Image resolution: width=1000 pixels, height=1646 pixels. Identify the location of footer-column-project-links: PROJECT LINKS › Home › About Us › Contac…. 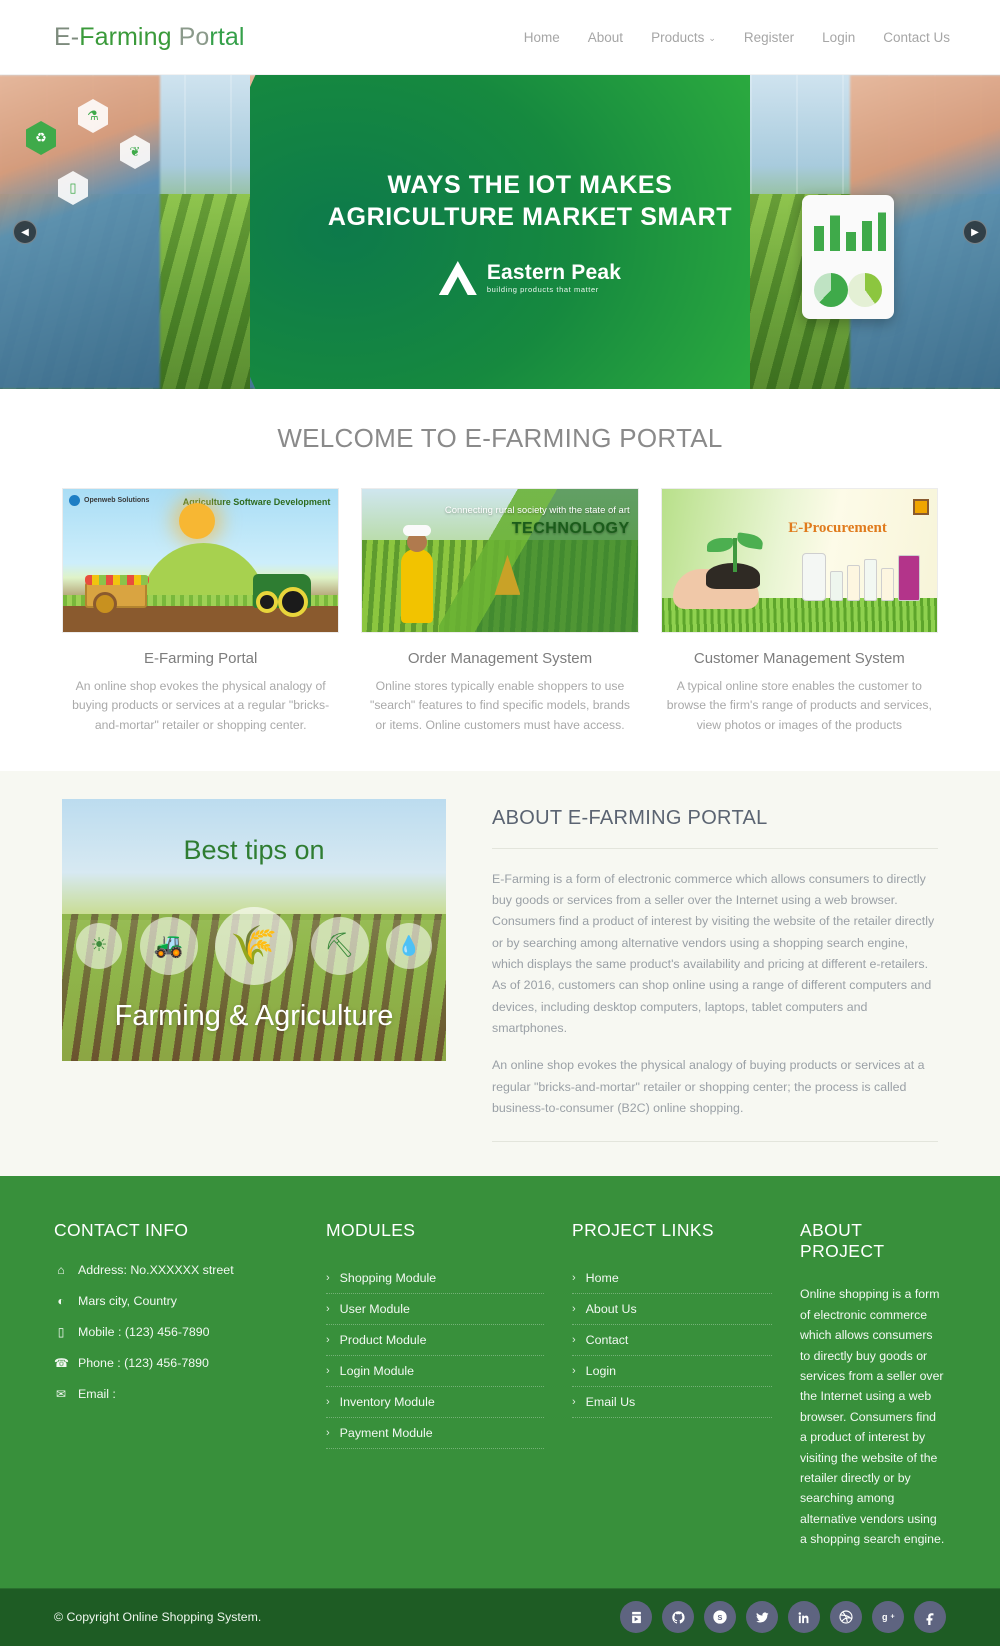
(672, 1384).